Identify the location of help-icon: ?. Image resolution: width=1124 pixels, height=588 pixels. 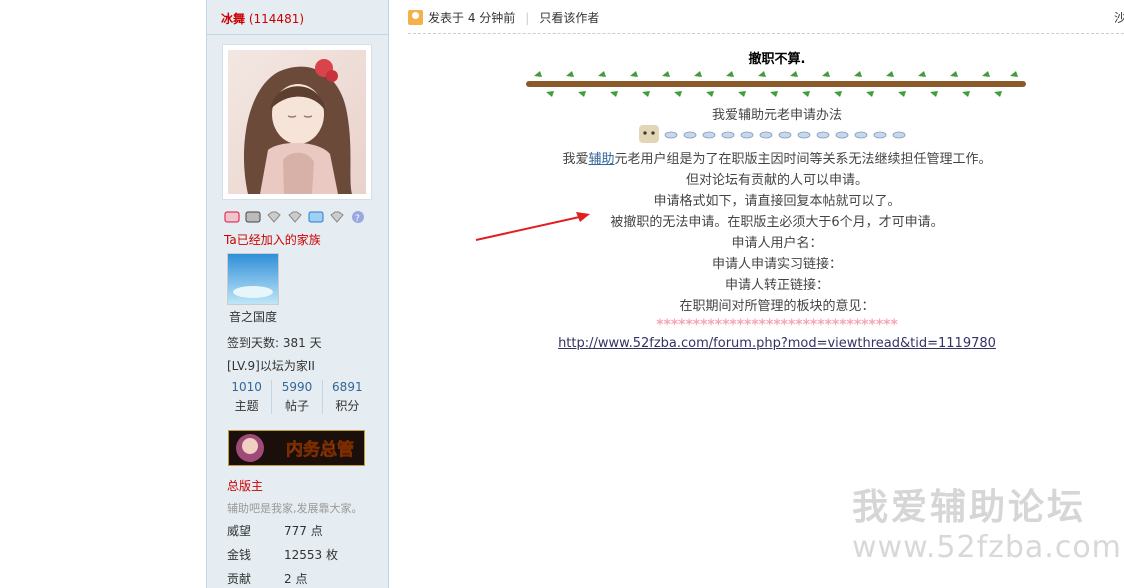
(358, 217).